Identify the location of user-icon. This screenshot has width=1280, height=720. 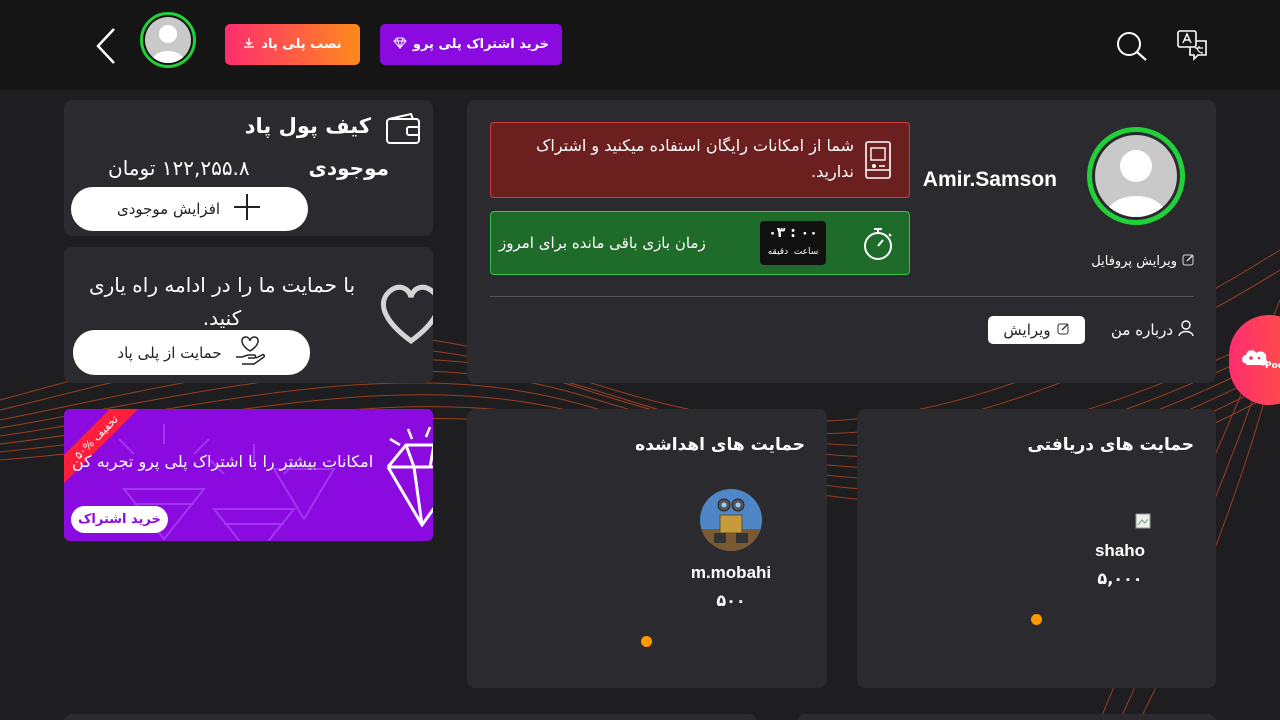
(1186, 330).